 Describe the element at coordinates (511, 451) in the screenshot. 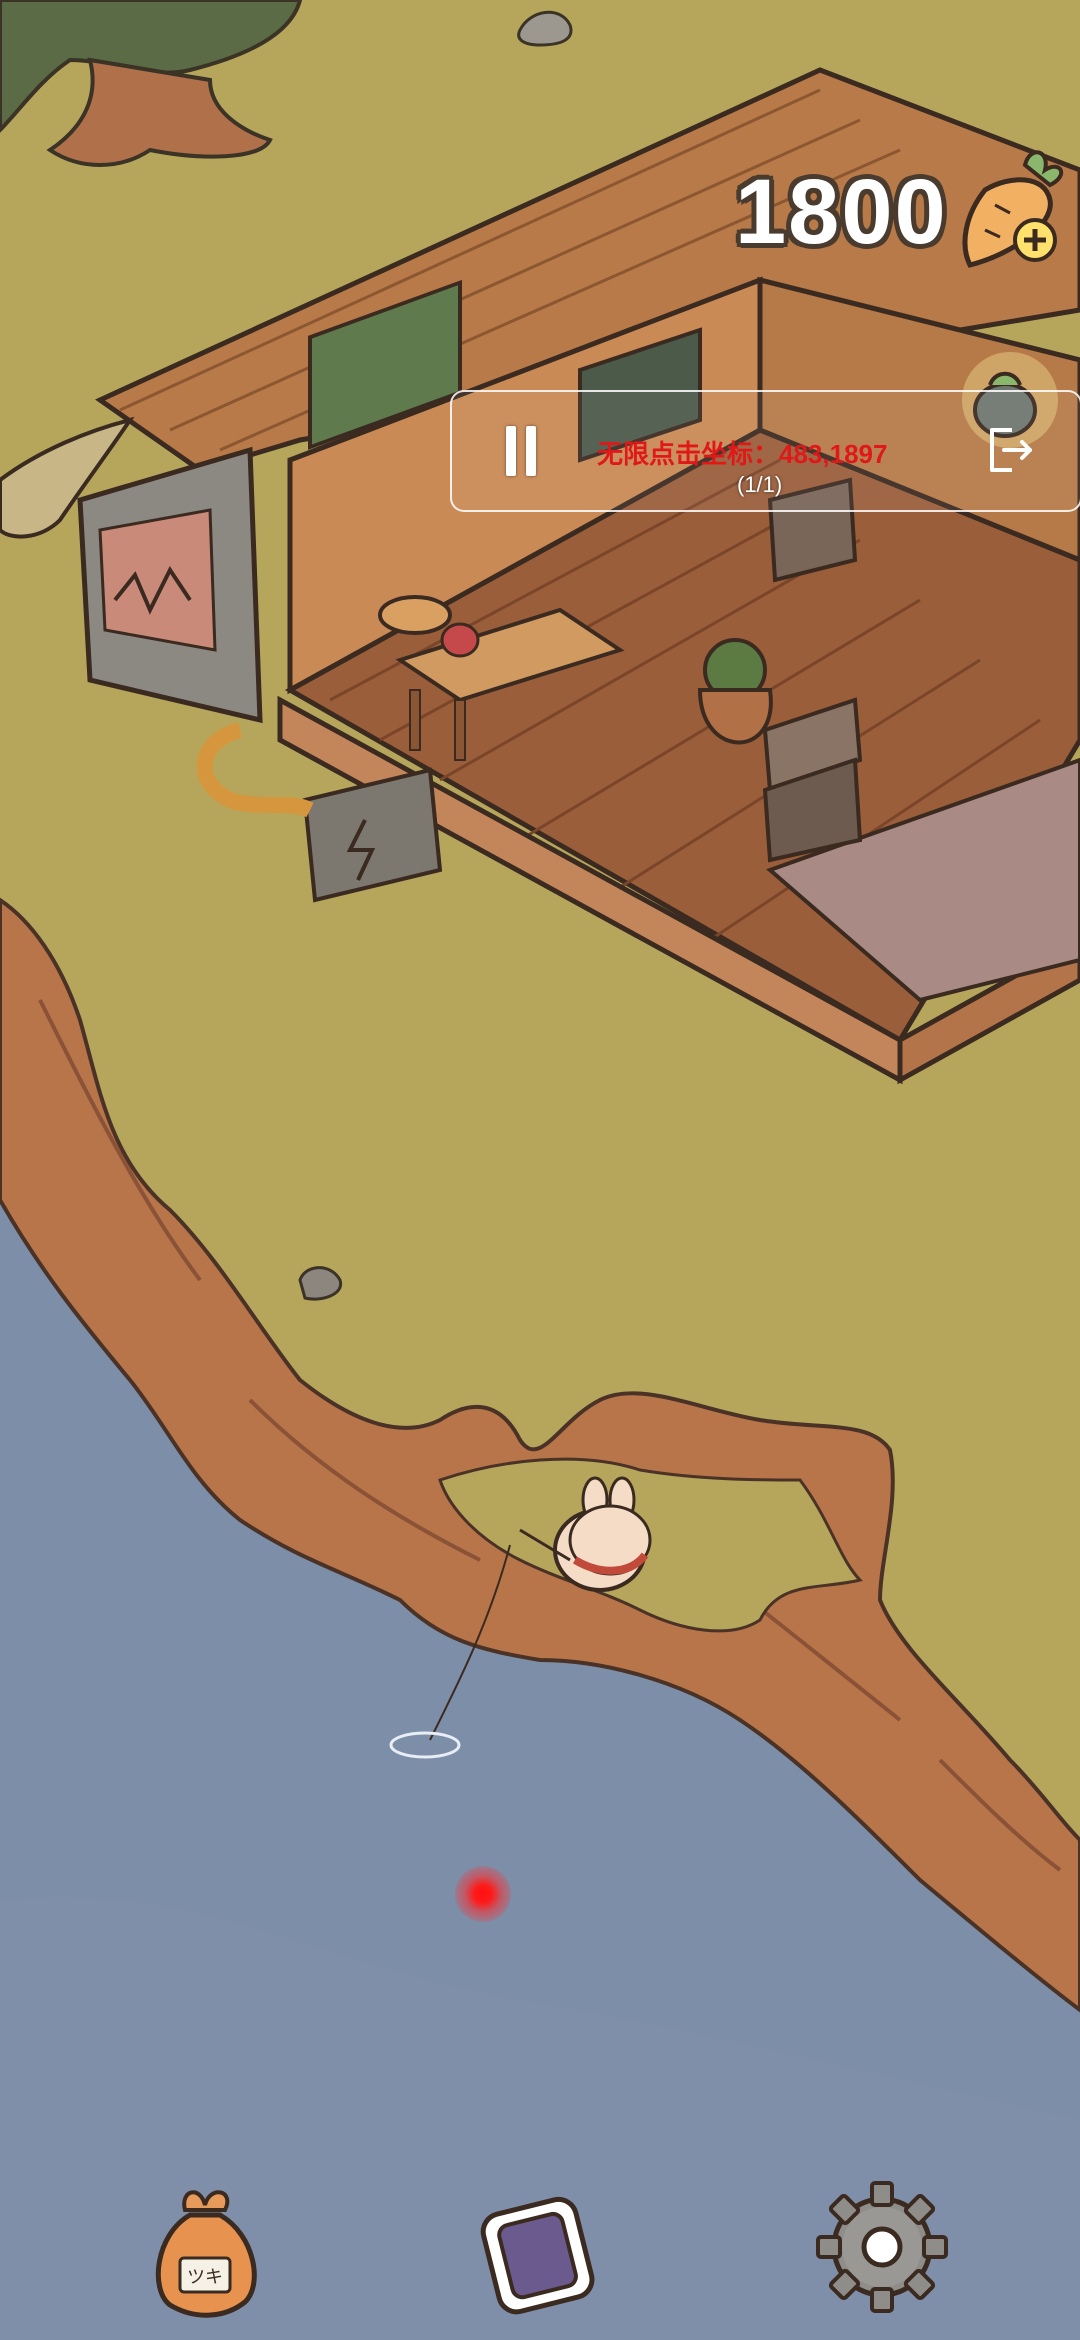

I see `pause-icon-bar-left` at that location.